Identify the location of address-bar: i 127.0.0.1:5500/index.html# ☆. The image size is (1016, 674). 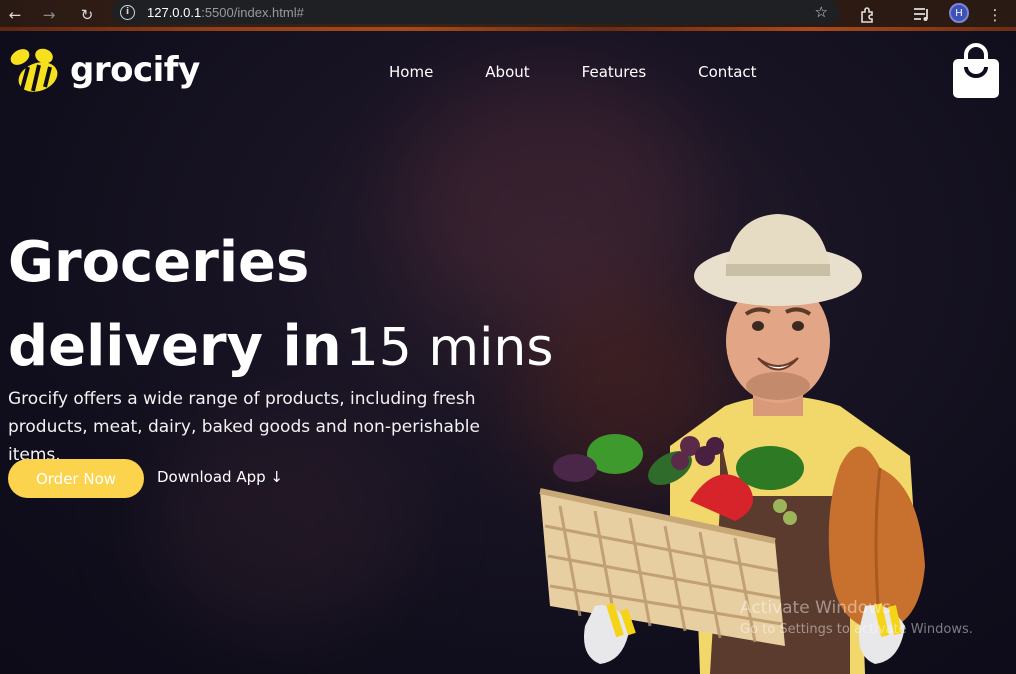
(476, 12).